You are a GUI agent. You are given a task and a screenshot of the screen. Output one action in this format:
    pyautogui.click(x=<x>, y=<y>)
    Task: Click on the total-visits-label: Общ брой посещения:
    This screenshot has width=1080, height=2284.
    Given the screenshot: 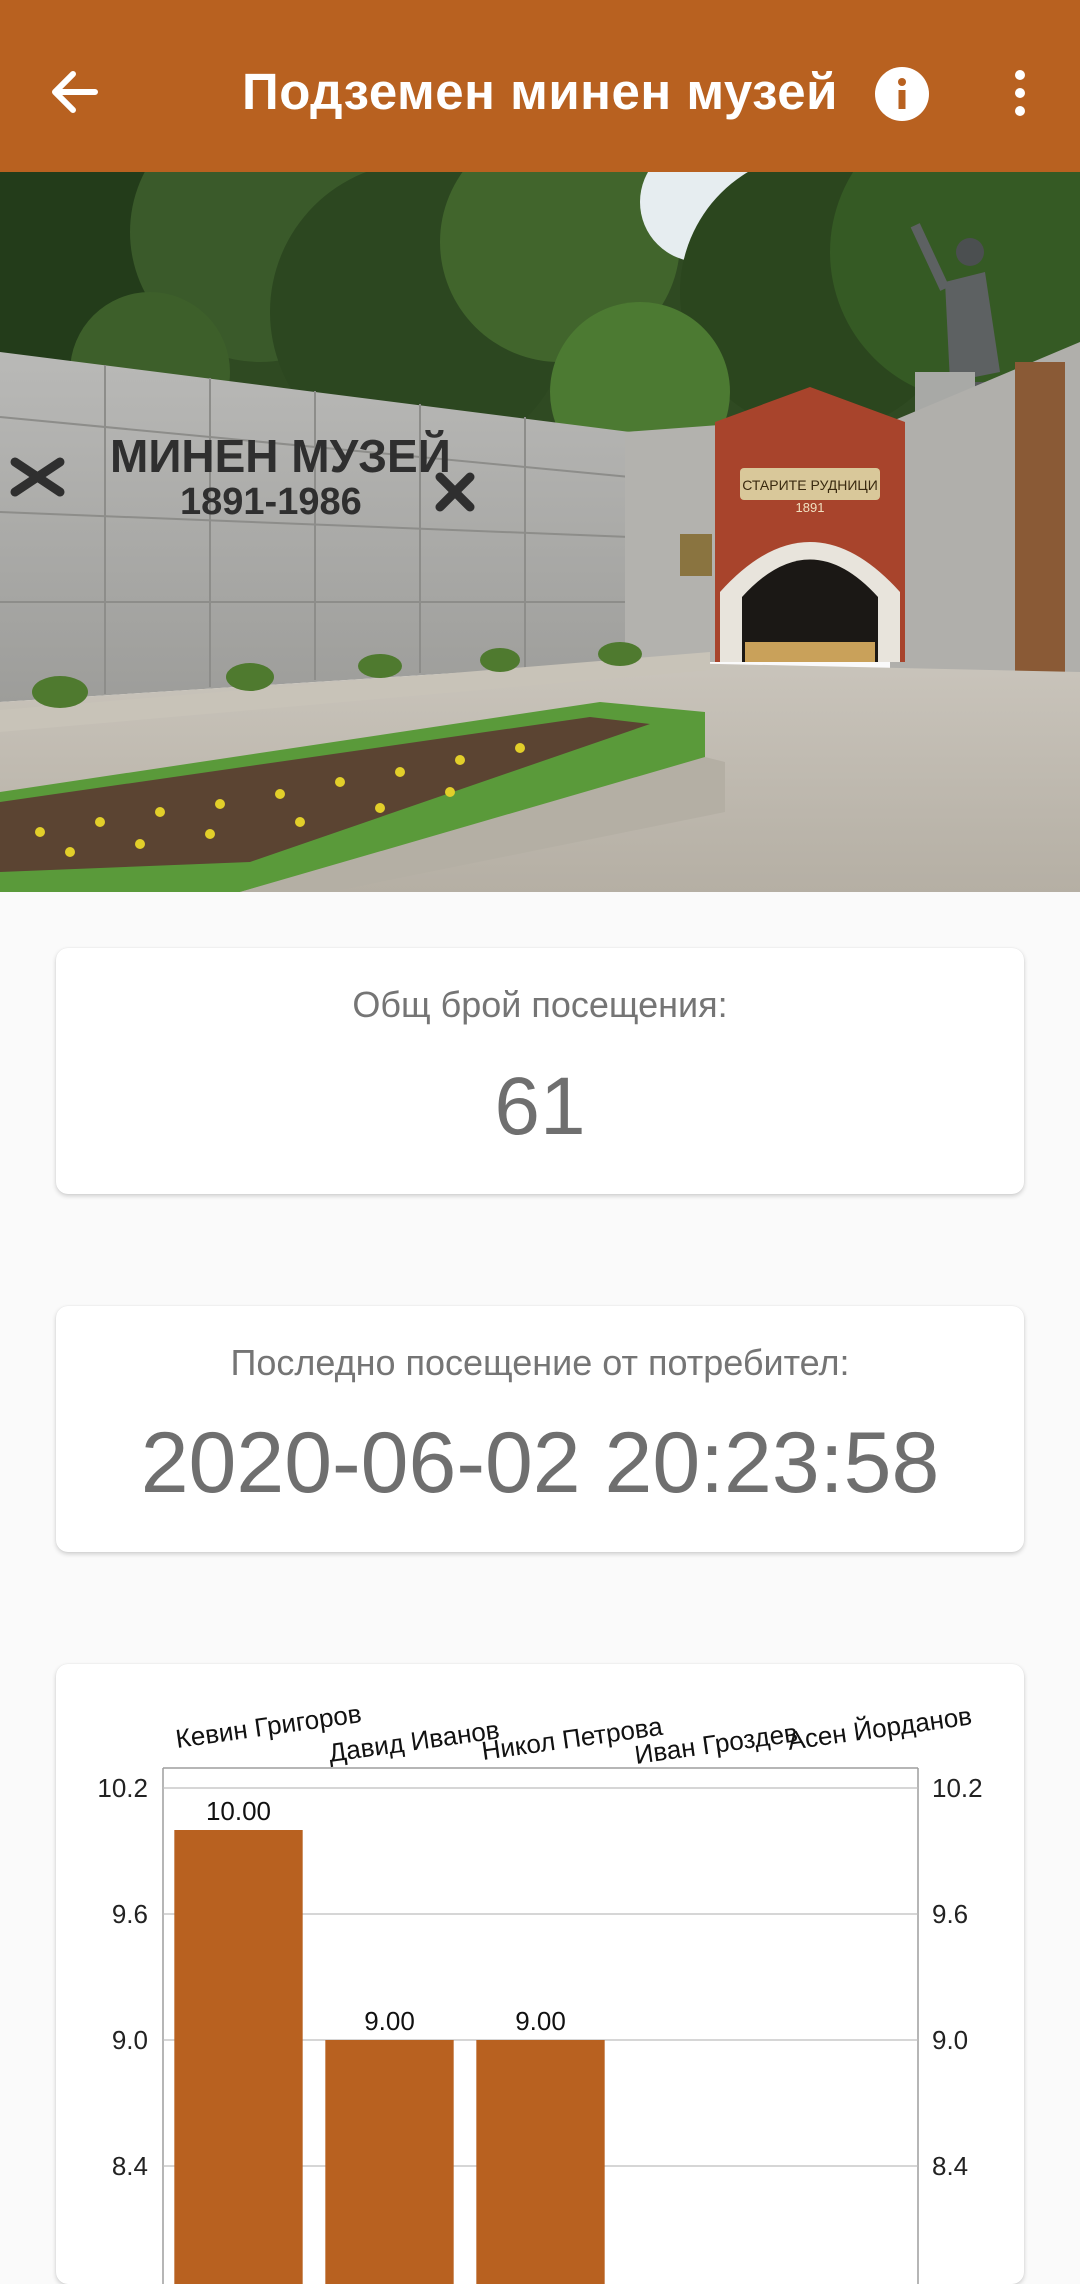 What is the action you would take?
    pyautogui.click(x=540, y=1004)
    